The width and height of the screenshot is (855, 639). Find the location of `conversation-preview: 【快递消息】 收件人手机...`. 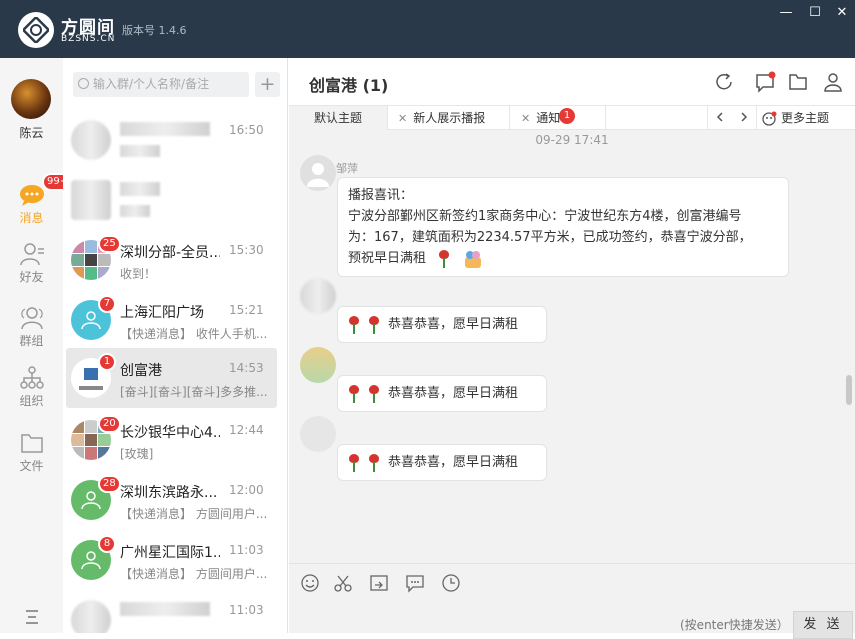

conversation-preview: 【快递消息】 收件人手机... is located at coordinates (194, 334).